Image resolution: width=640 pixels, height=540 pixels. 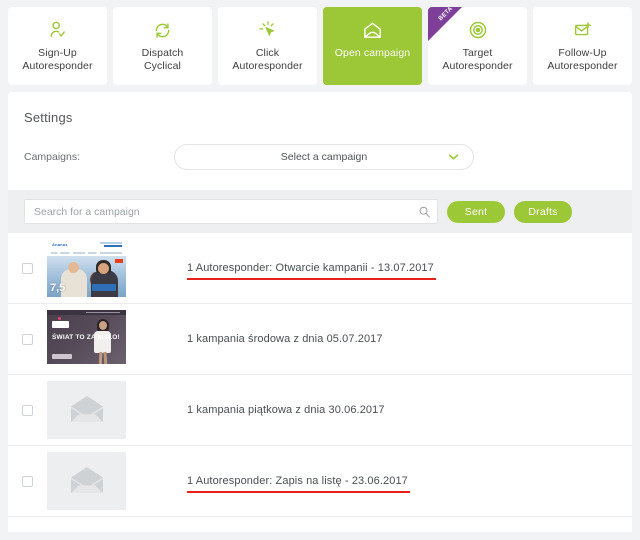 What do you see at coordinates (372, 30) in the screenshot?
I see `open-envelope-icon` at bounding box center [372, 30].